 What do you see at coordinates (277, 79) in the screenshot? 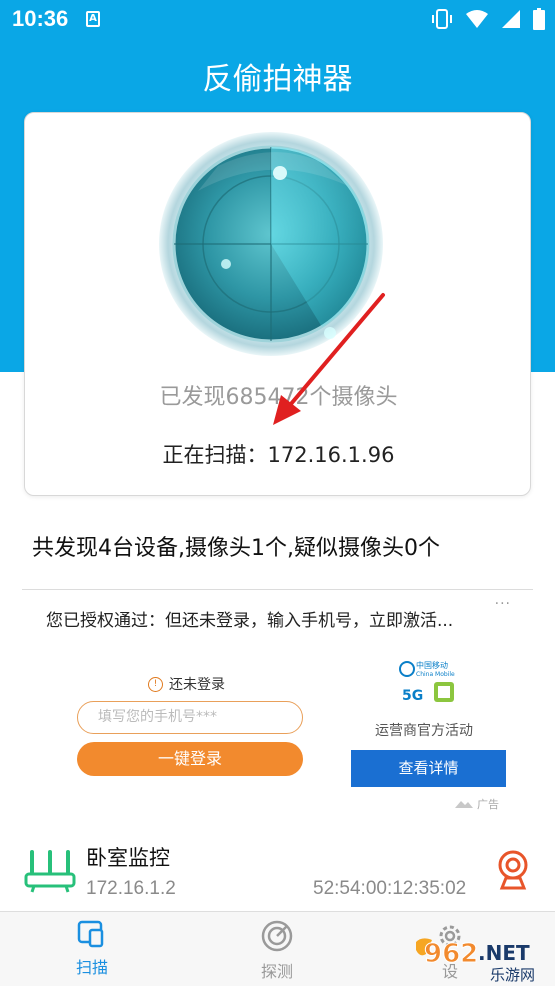
I see `app-title: 反偷拍神器` at bounding box center [277, 79].